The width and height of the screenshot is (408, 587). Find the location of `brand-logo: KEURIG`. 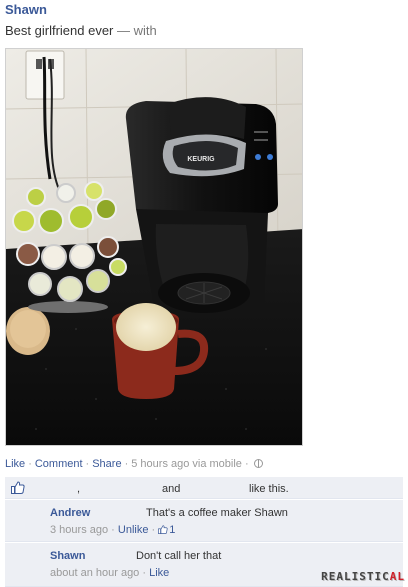

brand-logo: KEURIG is located at coordinates (201, 159).